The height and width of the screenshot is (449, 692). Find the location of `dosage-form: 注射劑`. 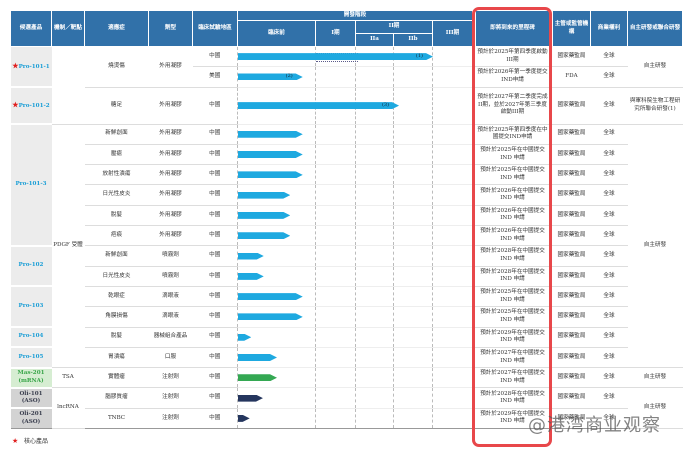

dosage-form: 注射劑 is located at coordinates (170, 398).